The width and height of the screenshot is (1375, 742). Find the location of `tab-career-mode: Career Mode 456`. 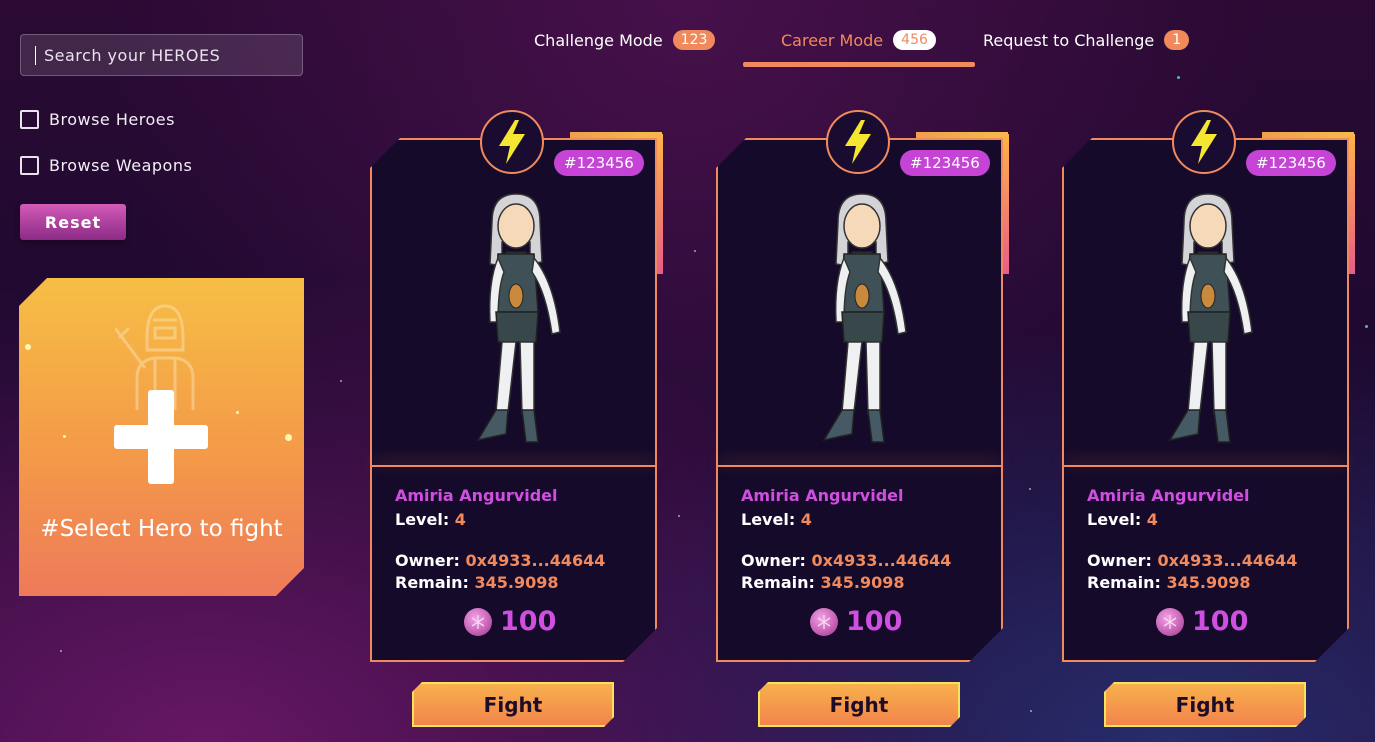

tab-career-mode: Career Mode 456 is located at coordinates (858, 40).